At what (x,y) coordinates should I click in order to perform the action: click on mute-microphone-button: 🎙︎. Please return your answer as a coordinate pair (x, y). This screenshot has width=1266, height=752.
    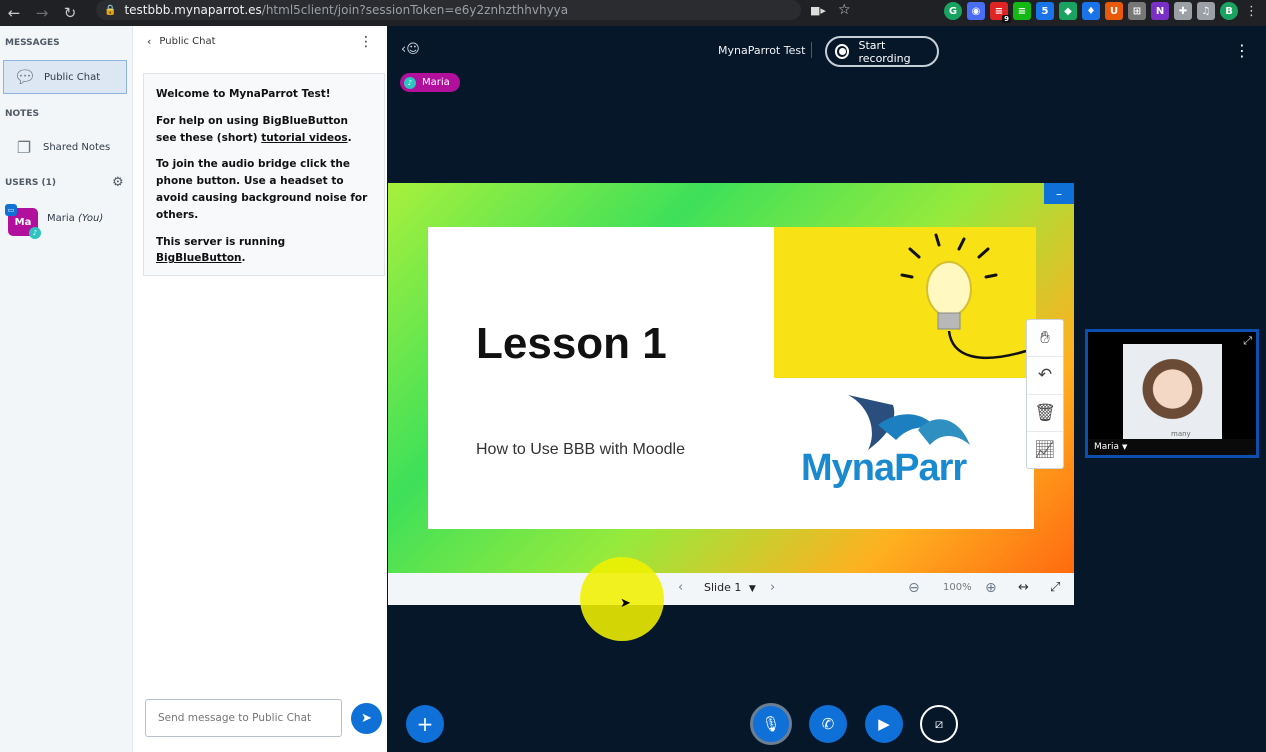
    Looking at the image, I should click on (771, 724).